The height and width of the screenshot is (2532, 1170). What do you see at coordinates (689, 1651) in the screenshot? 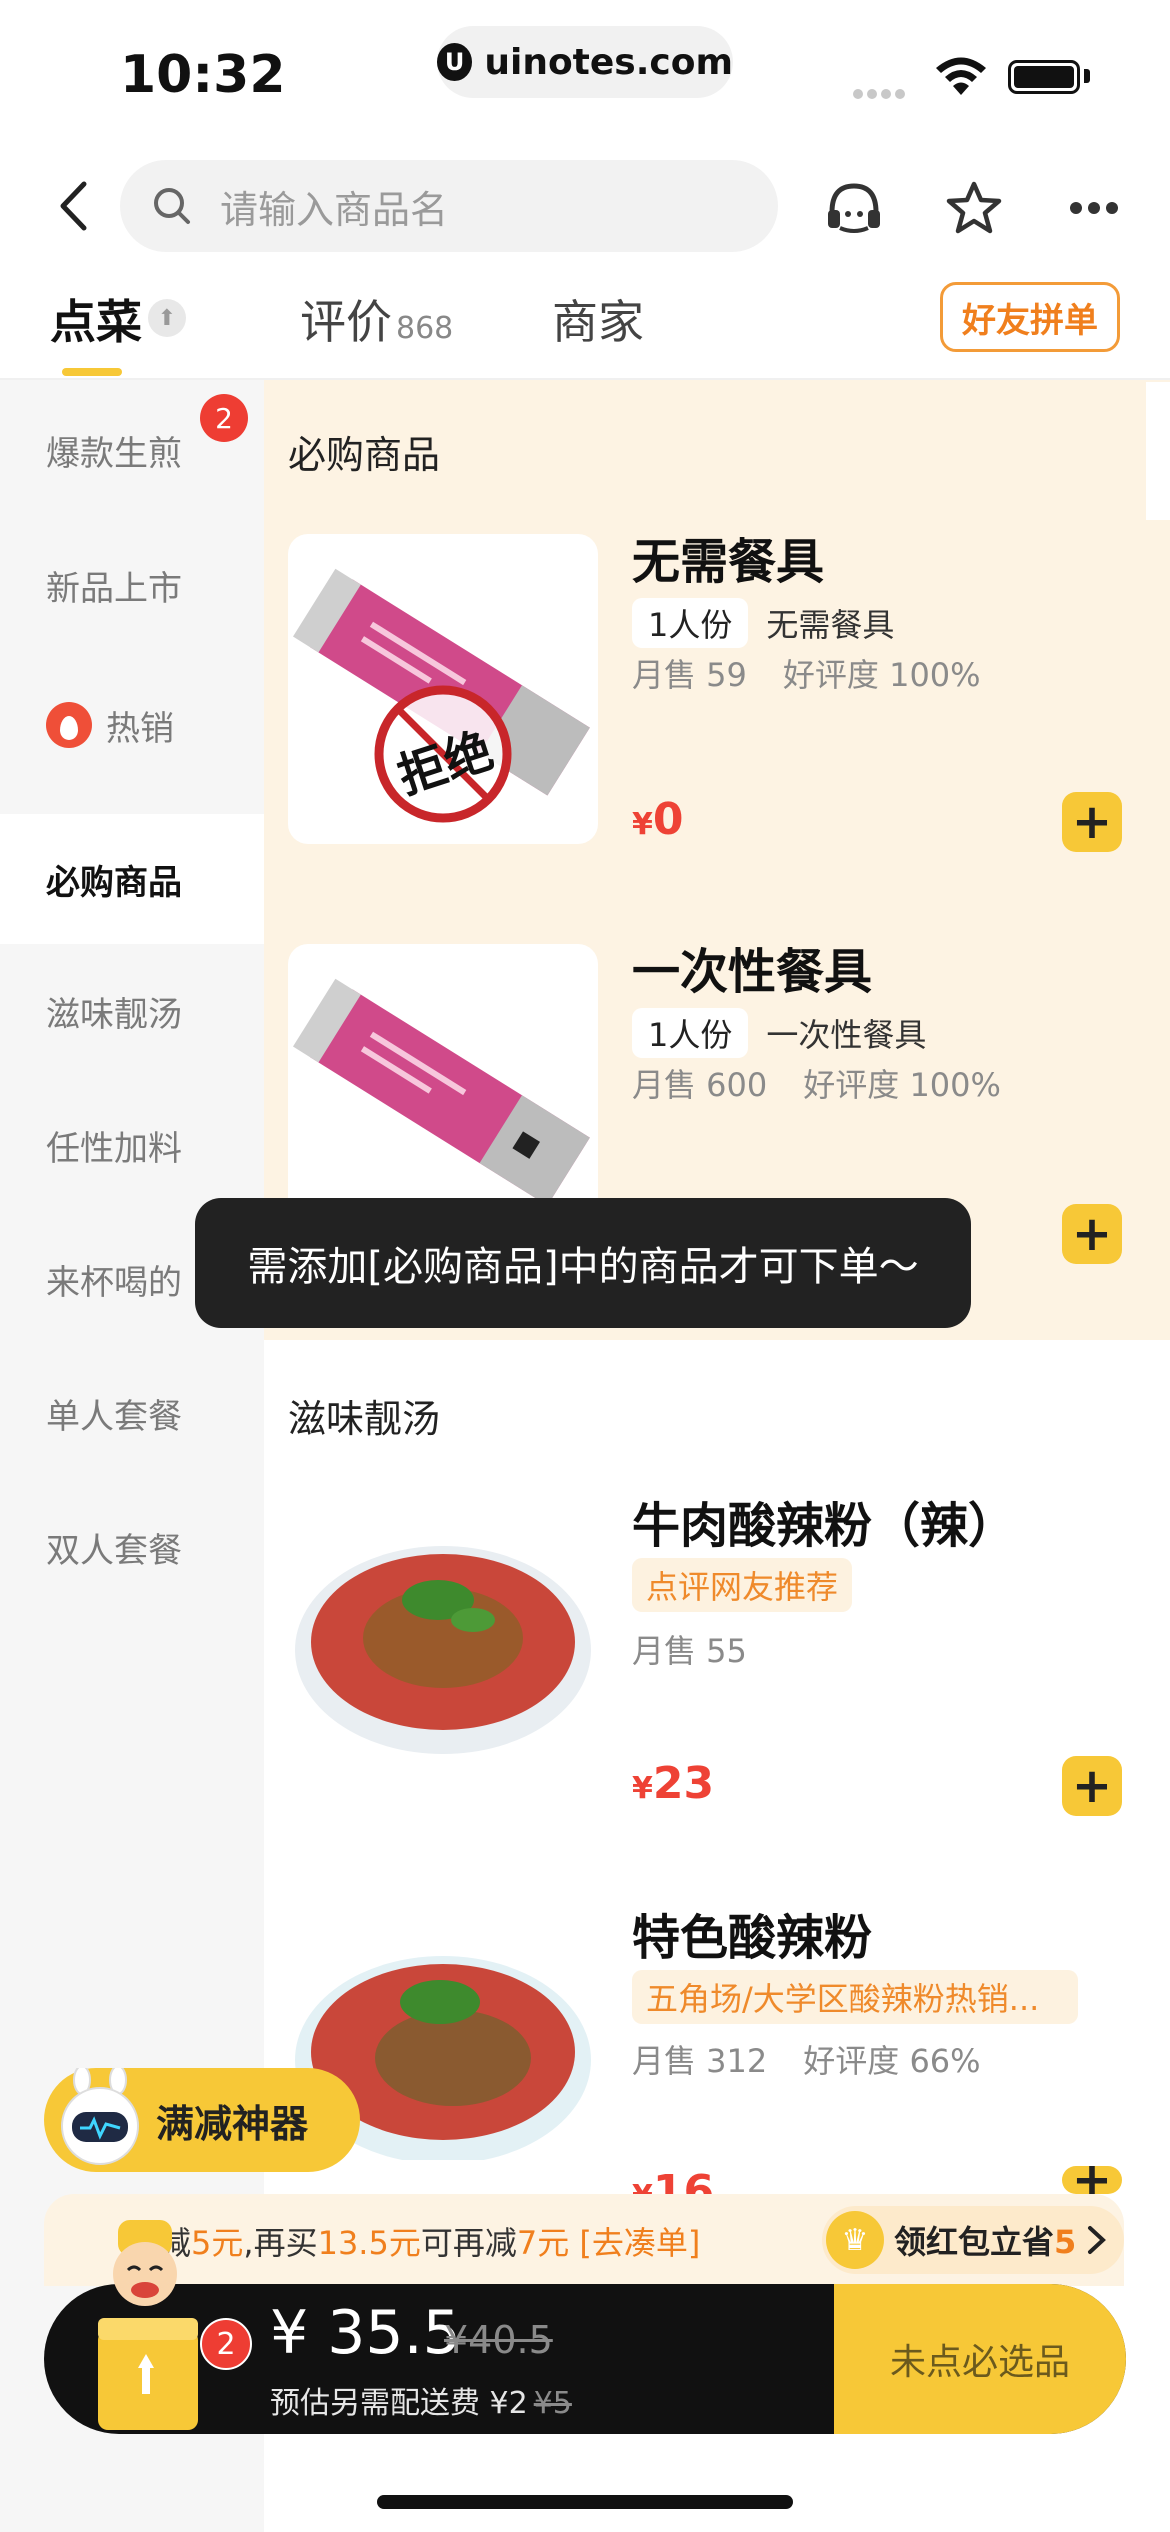
I see `monthly-sales: 月售 55` at bounding box center [689, 1651].